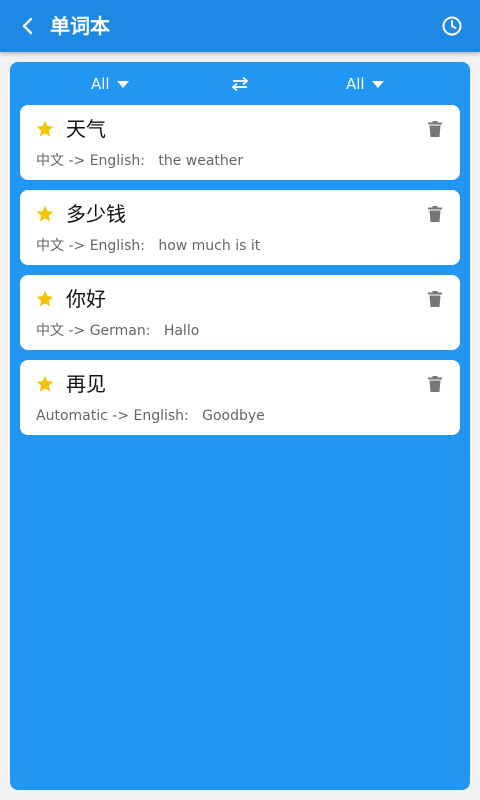  Describe the element at coordinates (355, 84) in the screenshot. I see `target-language-label: All` at that location.